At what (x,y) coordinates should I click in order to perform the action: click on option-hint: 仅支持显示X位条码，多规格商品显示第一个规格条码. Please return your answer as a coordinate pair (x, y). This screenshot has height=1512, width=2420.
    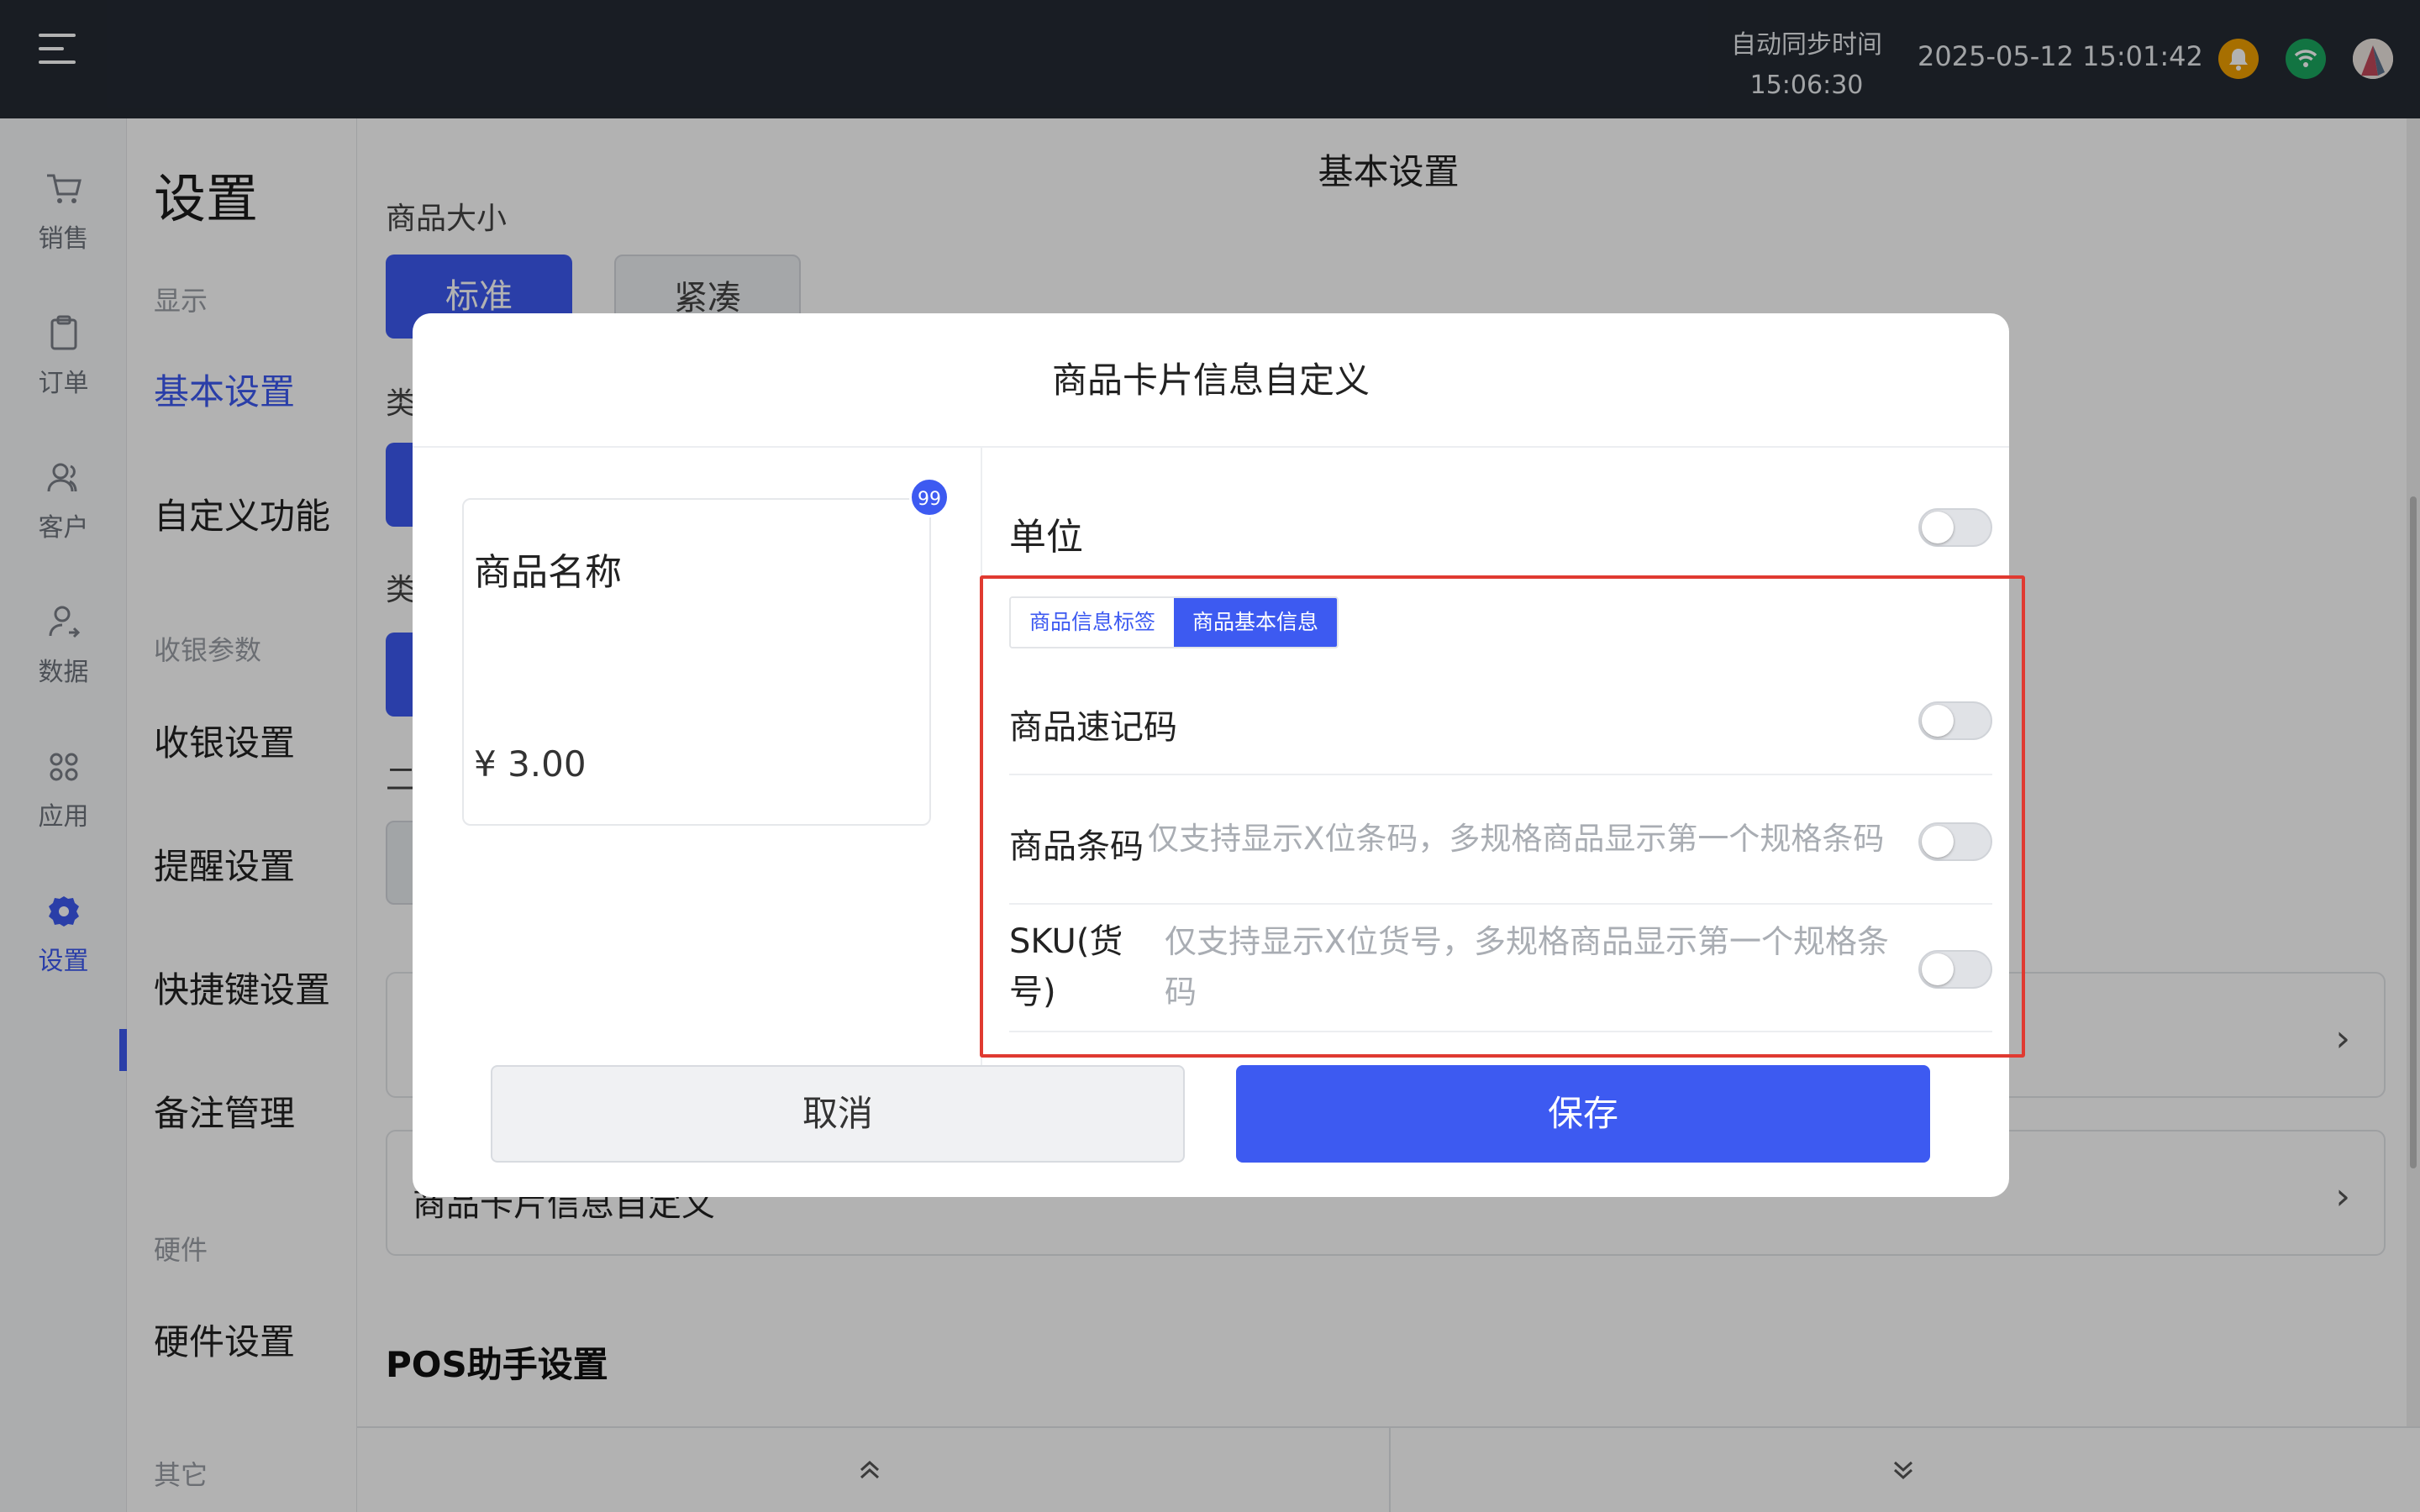
    Looking at the image, I should click on (1516, 839).